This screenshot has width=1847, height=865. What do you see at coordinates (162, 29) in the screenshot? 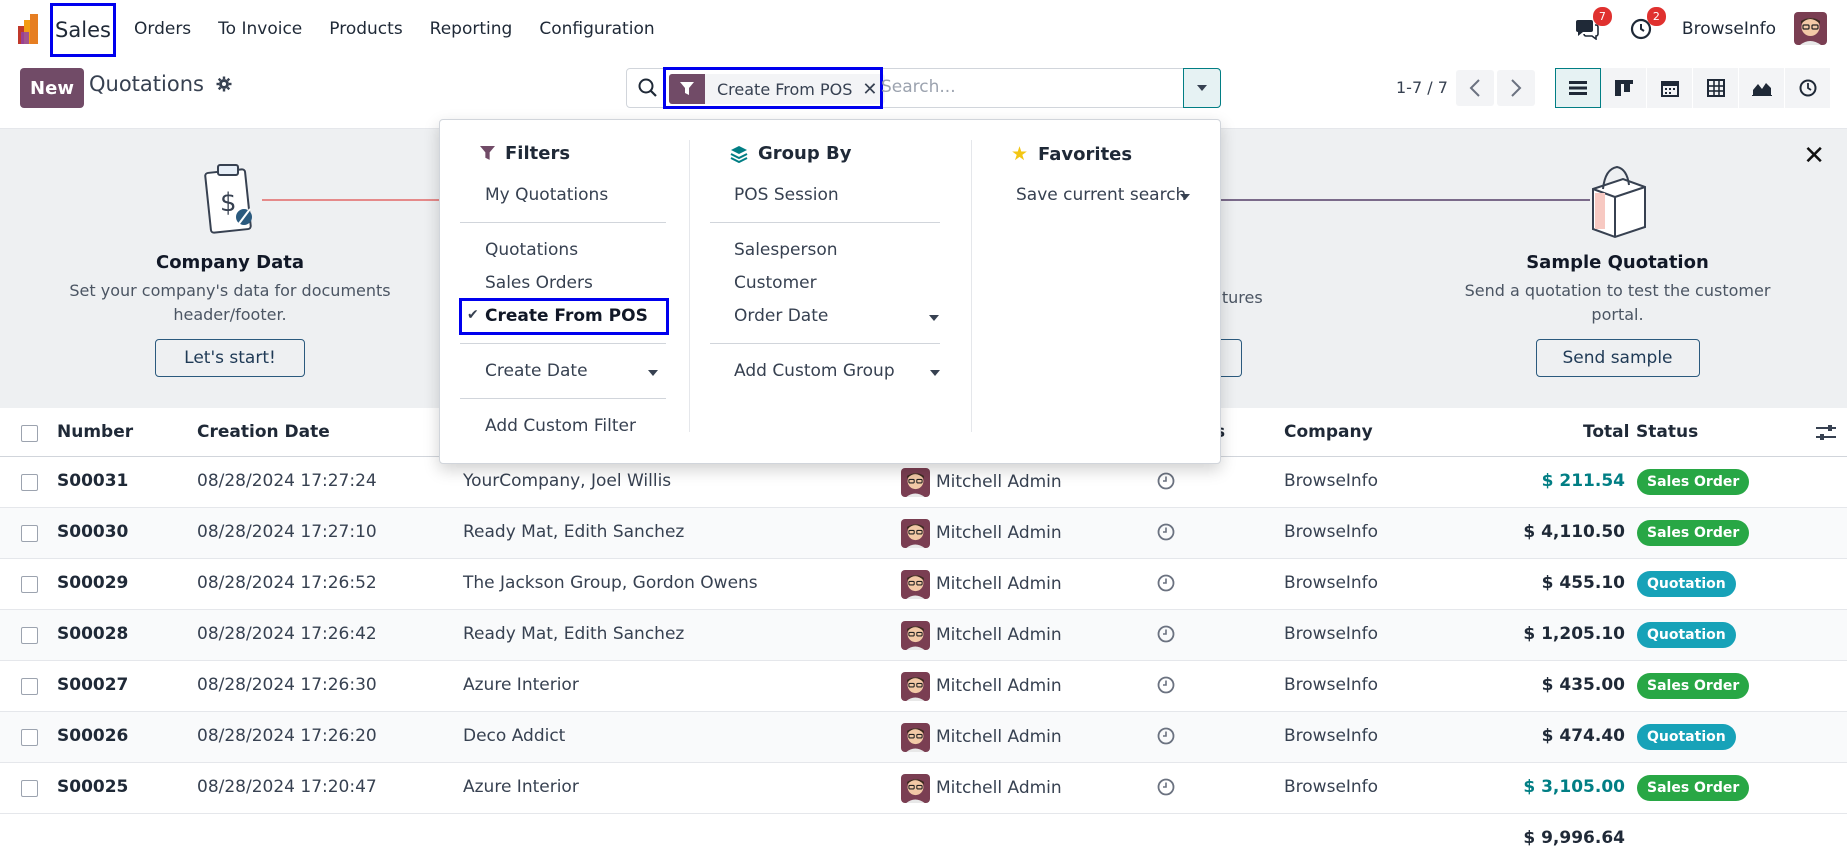
I see `nav-orders: Orders` at bounding box center [162, 29].